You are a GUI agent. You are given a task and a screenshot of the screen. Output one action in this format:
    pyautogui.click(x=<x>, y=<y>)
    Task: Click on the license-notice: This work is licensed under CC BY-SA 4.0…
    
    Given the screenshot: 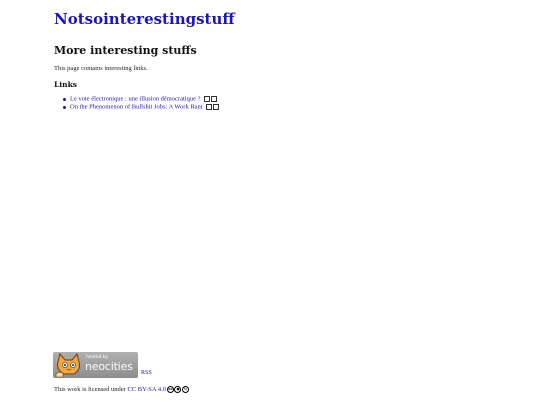 What is the action you would take?
    pyautogui.click(x=121, y=389)
    